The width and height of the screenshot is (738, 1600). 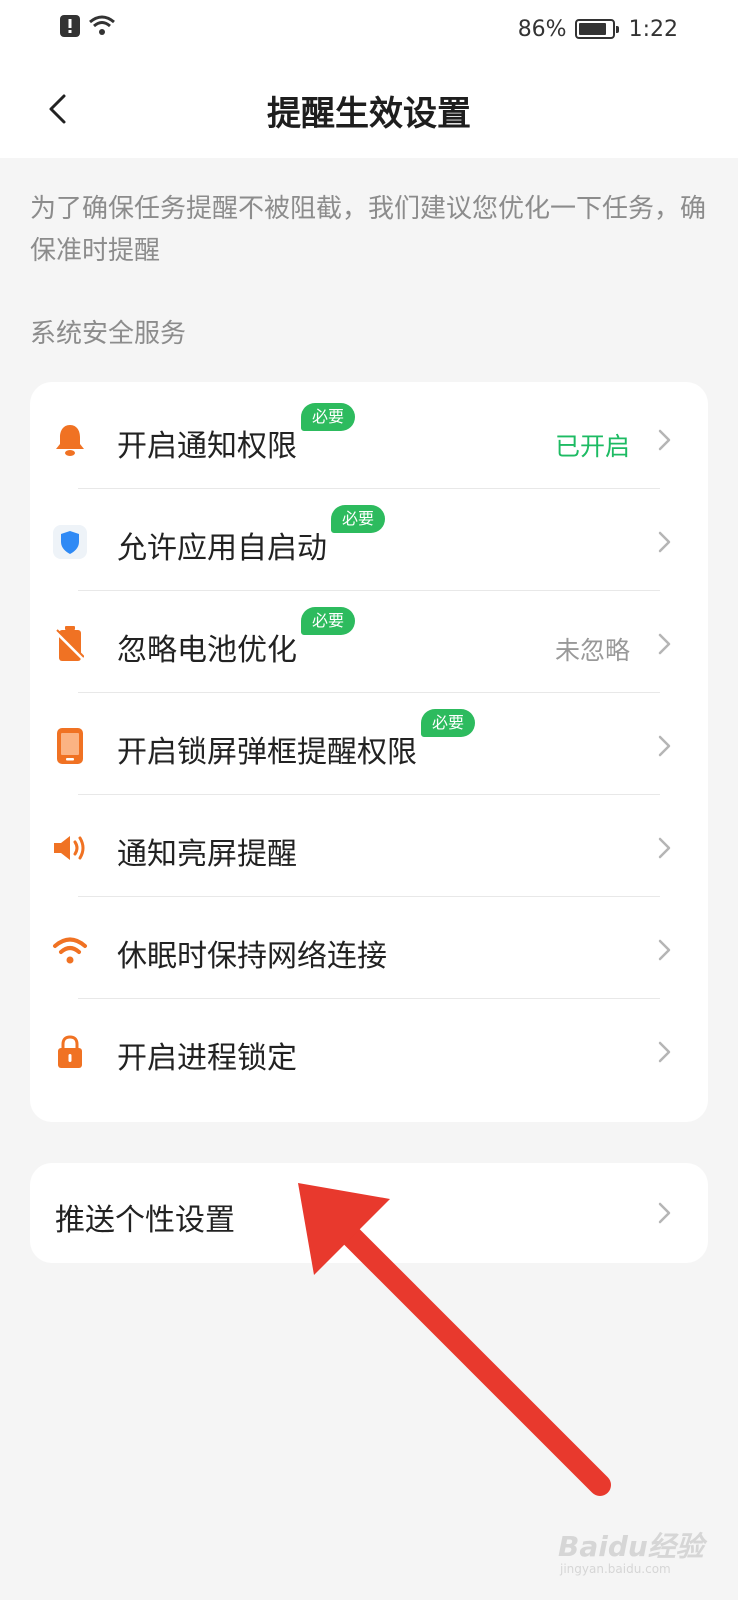 What do you see at coordinates (70, 644) in the screenshot?
I see `battery-icon` at bounding box center [70, 644].